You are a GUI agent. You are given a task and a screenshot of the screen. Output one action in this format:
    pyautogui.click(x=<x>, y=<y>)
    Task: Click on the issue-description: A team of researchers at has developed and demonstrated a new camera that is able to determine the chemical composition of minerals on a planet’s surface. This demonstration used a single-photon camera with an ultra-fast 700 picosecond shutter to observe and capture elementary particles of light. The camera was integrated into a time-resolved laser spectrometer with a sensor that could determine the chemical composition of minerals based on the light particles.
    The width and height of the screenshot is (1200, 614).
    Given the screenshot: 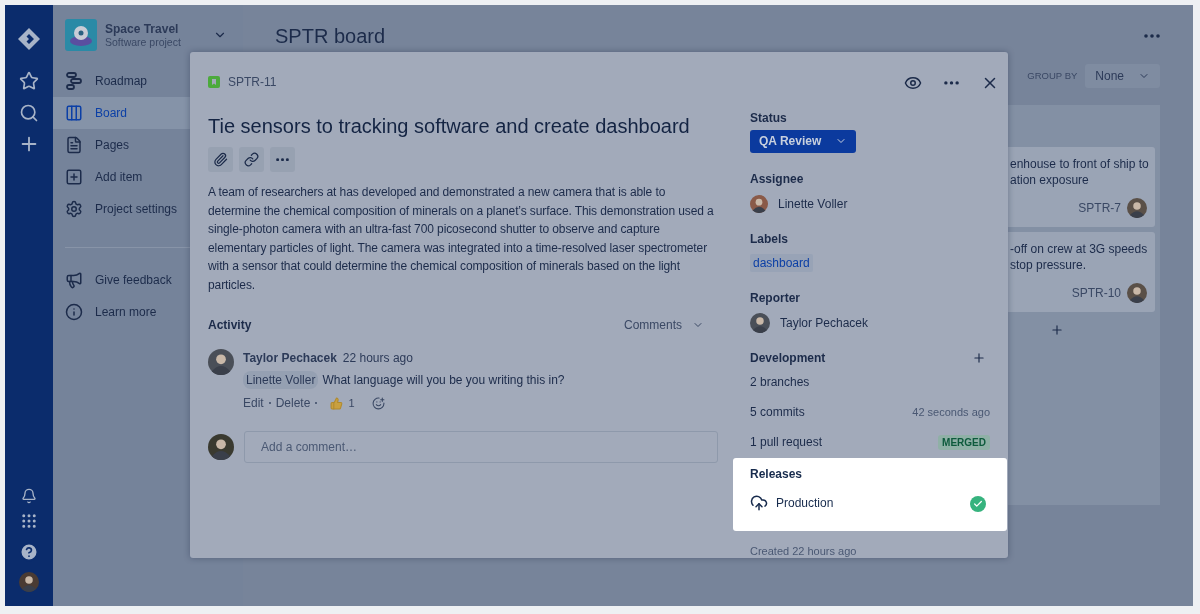 What is the action you would take?
    pyautogui.click(x=461, y=239)
    